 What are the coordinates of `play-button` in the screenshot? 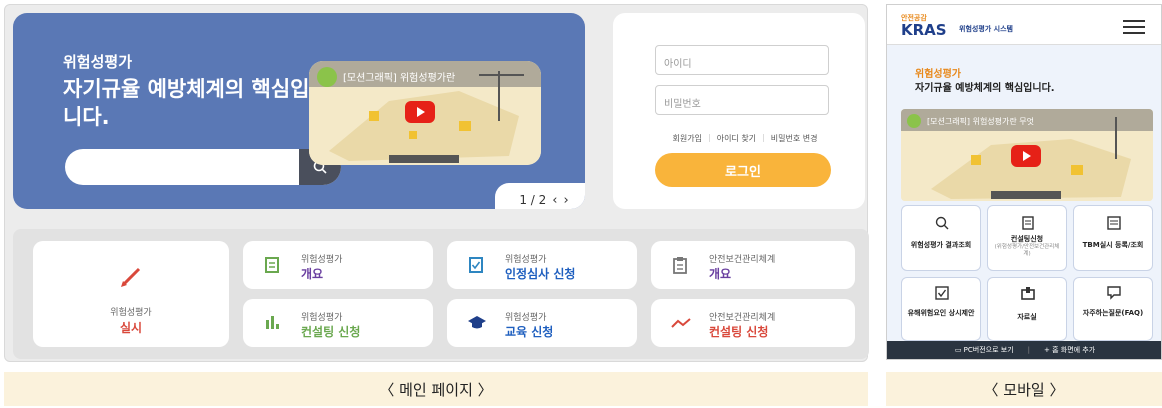 It's located at (420, 112).